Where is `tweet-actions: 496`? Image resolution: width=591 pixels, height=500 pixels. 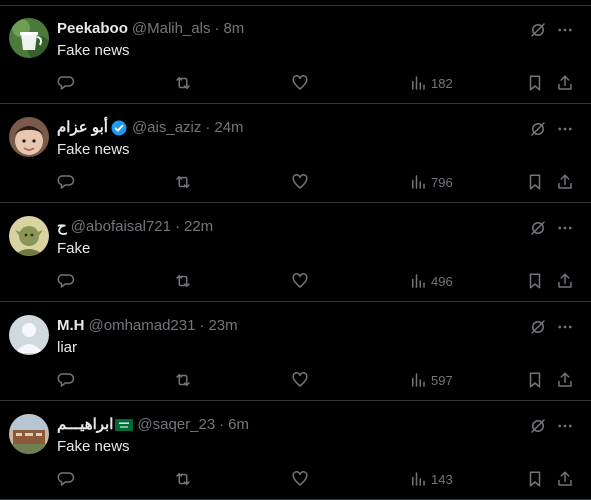
tweet-actions: 496 is located at coordinates (295, 281).